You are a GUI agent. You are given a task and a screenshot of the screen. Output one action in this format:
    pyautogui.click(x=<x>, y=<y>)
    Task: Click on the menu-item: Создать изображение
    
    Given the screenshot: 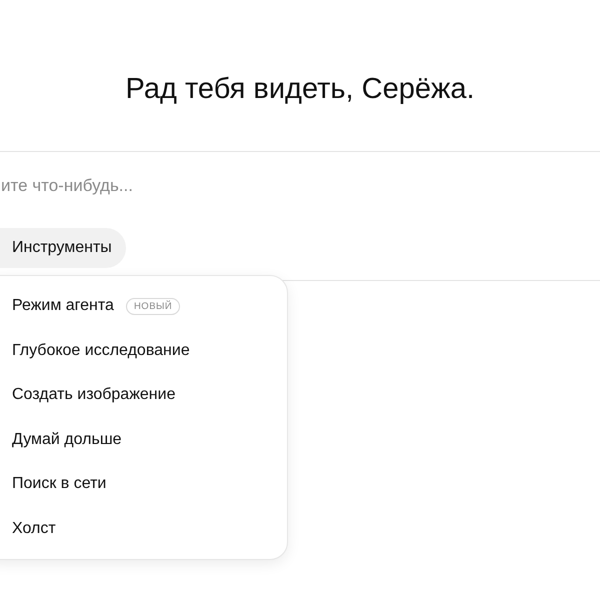 What is the action you would take?
    pyautogui.click(x=143, y=395)
    